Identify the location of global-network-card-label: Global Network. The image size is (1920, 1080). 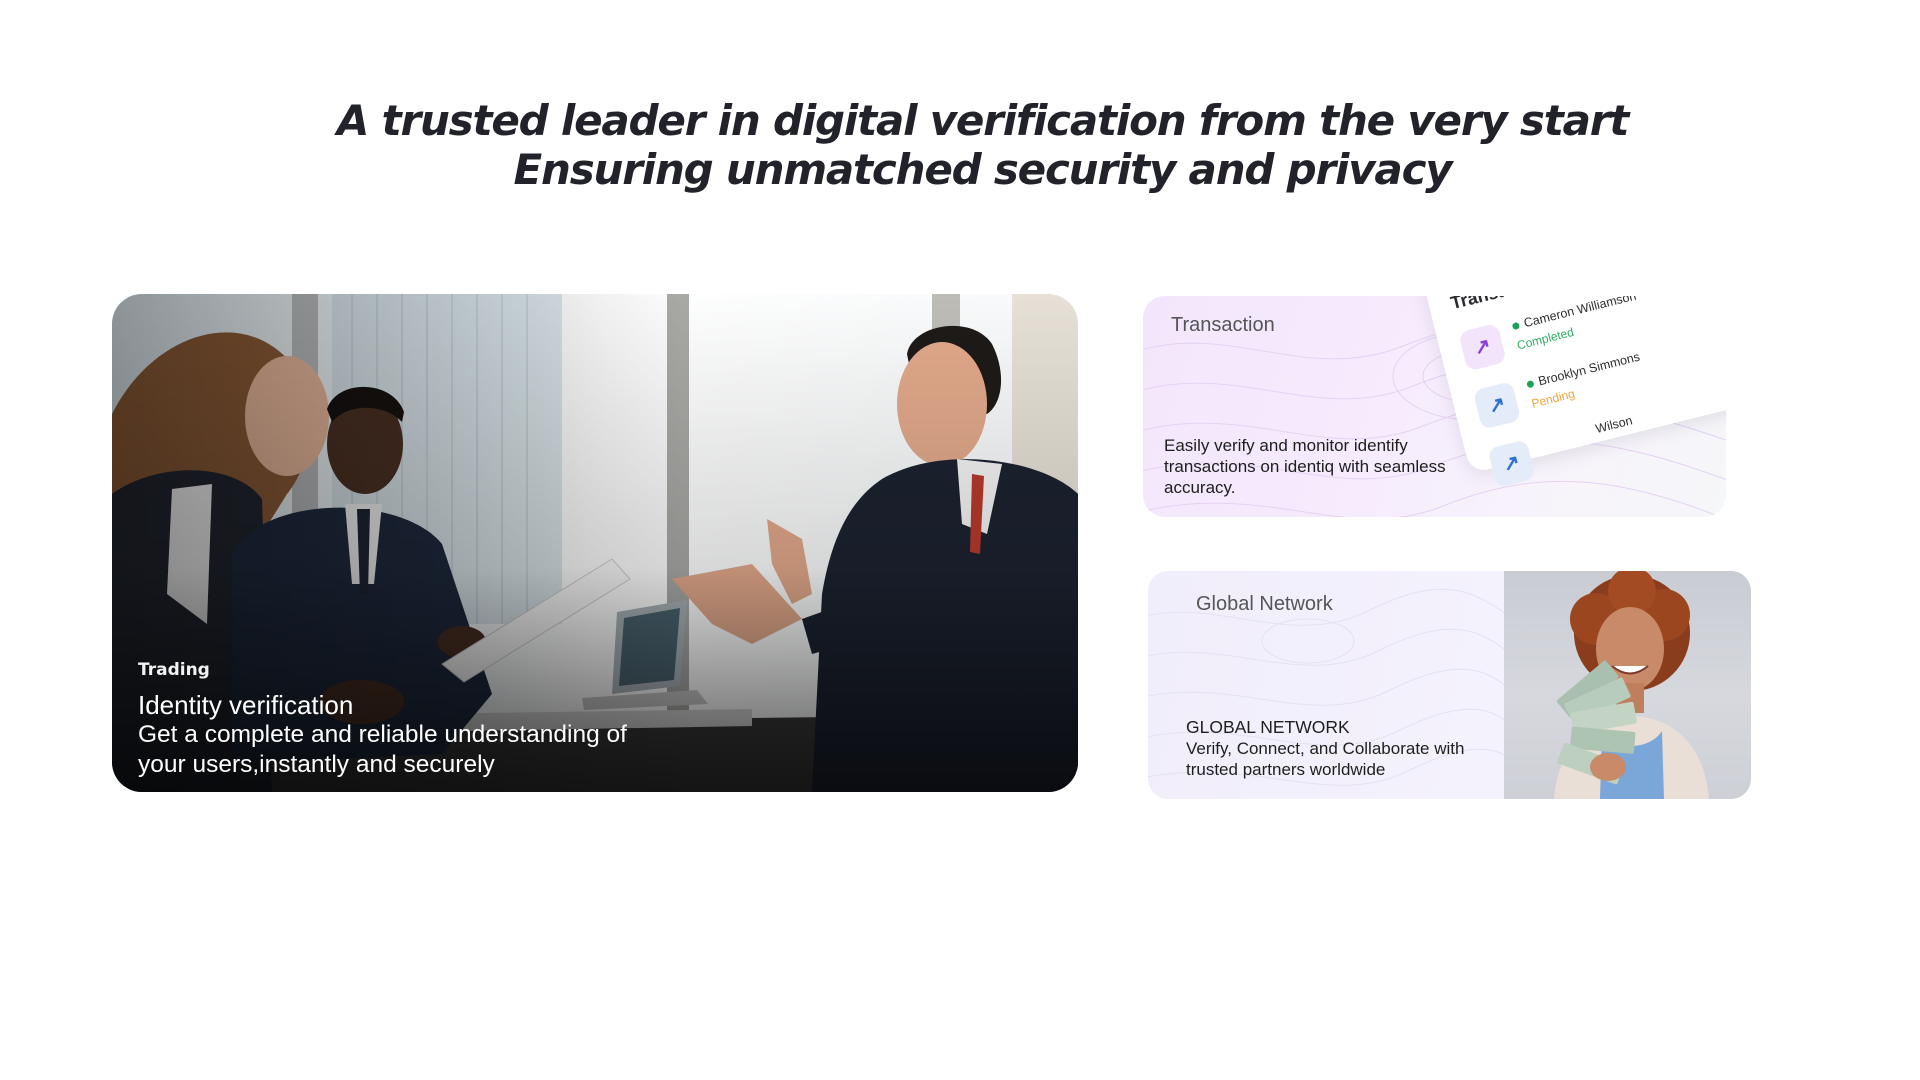
(1264, 604).